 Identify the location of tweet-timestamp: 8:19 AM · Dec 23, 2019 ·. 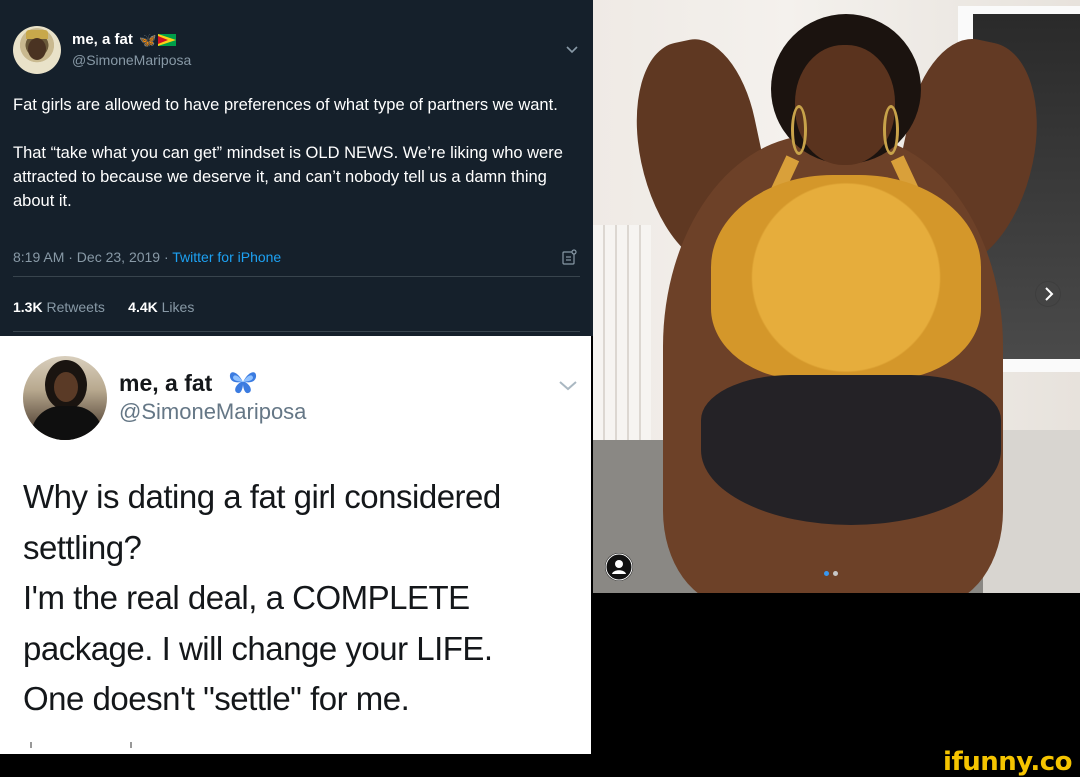
(92, 257).